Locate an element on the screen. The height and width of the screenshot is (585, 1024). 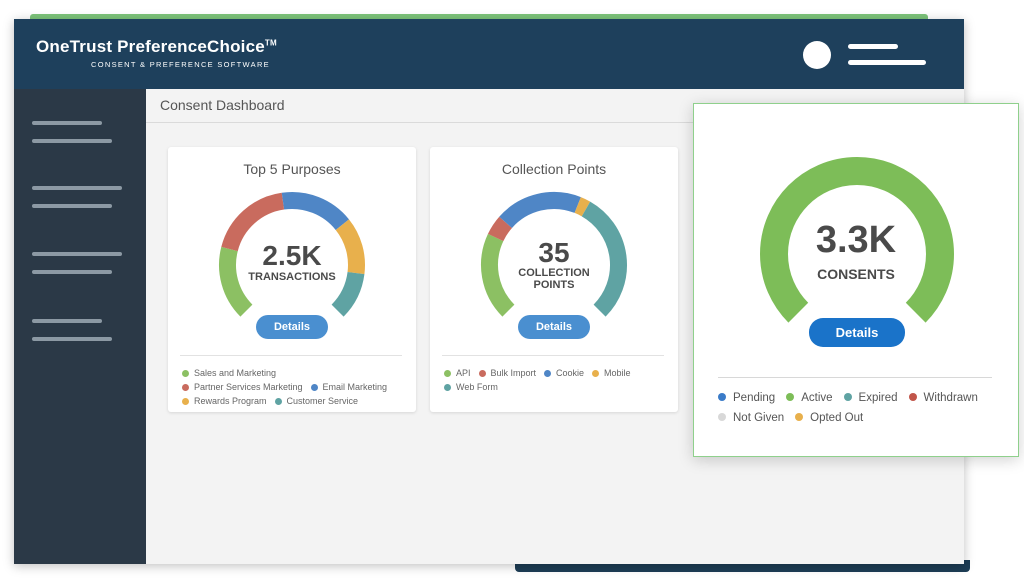
legend-item: Opted Out is located at coordinates (829, 418).